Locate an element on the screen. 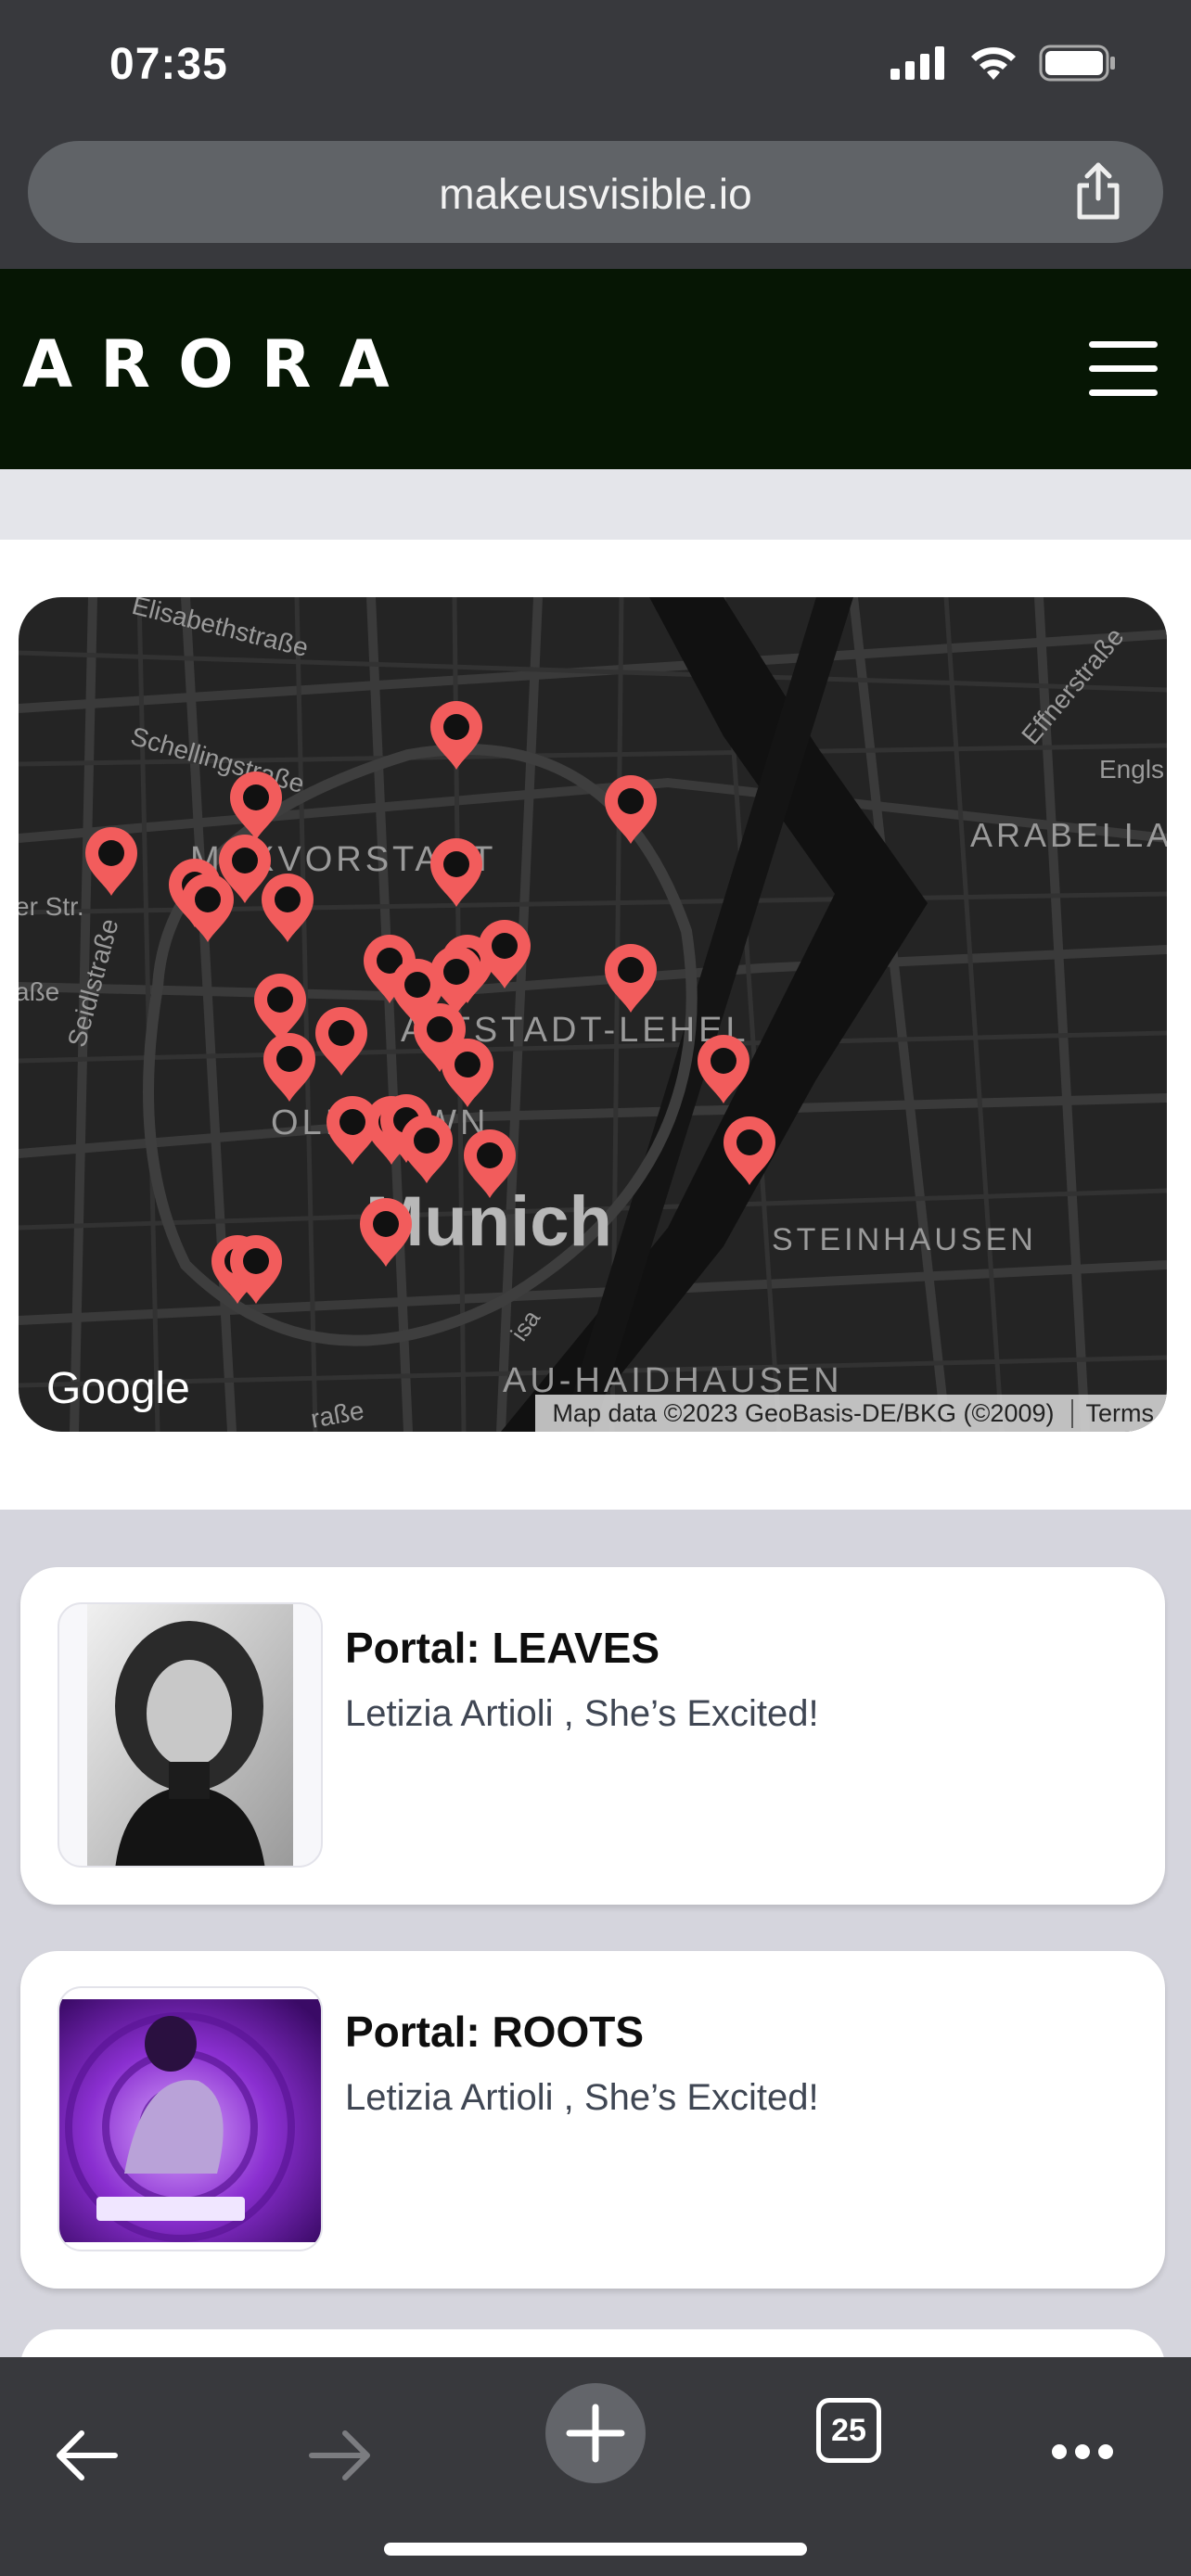 The width and height of the screenshot is (1191, 2576). address-bar: makeusvisible.io is located at coordinates (595, 192).